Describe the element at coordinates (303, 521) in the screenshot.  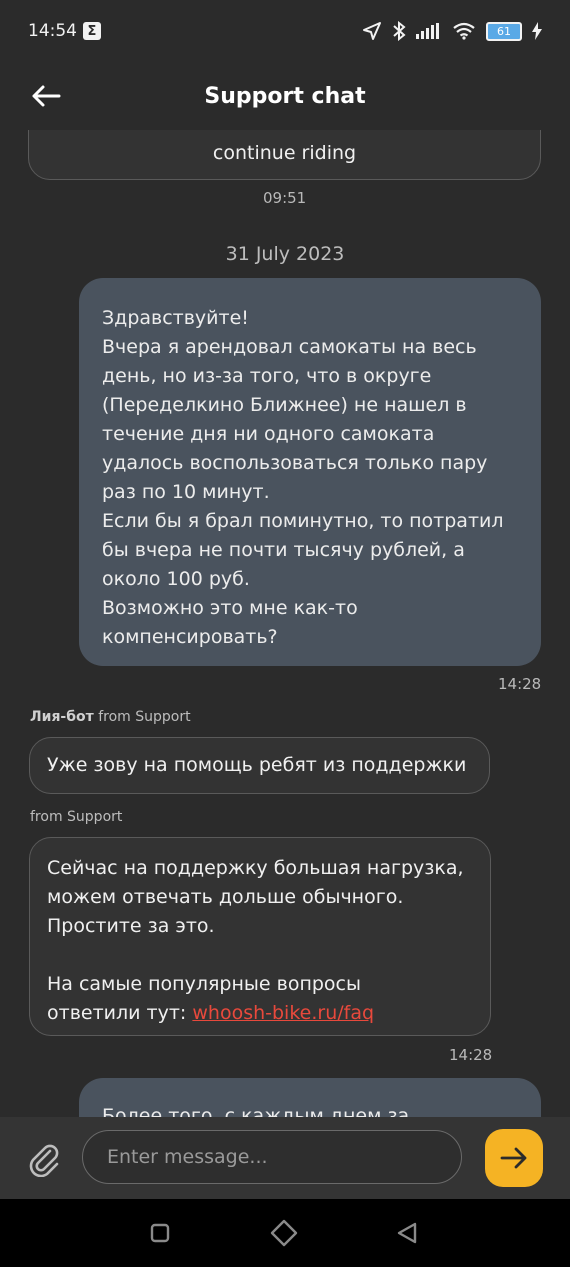
I see `message-line: Если бы я брал поминутно, то потратил` at that location.